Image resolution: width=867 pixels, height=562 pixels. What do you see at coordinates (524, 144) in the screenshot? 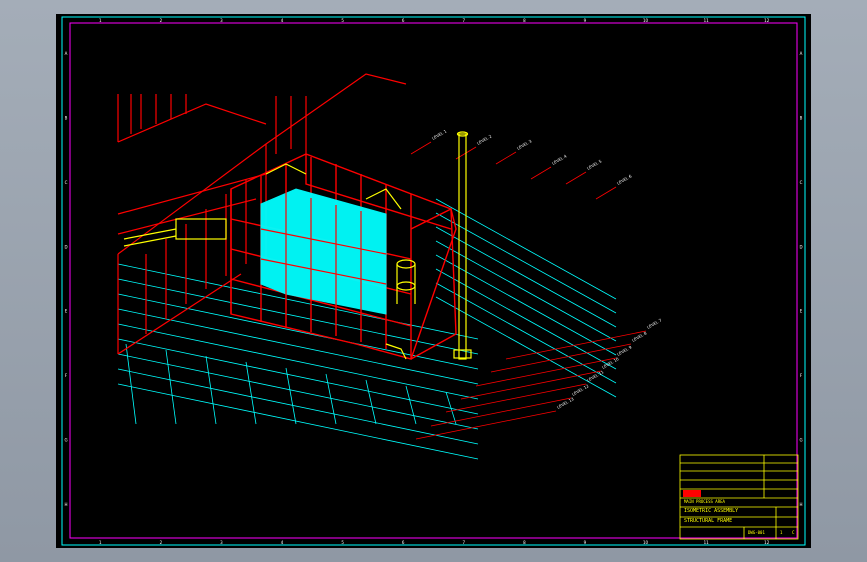
I see `level-label: LEVEL 3` at bounding box center [524, 144].